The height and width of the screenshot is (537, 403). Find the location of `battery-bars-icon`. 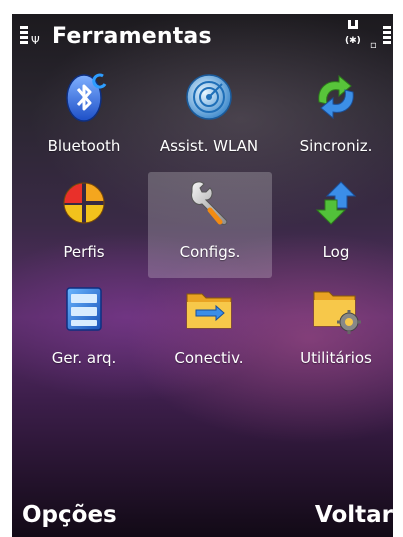

battery-bars-icon is located at coordinates (387, 37).